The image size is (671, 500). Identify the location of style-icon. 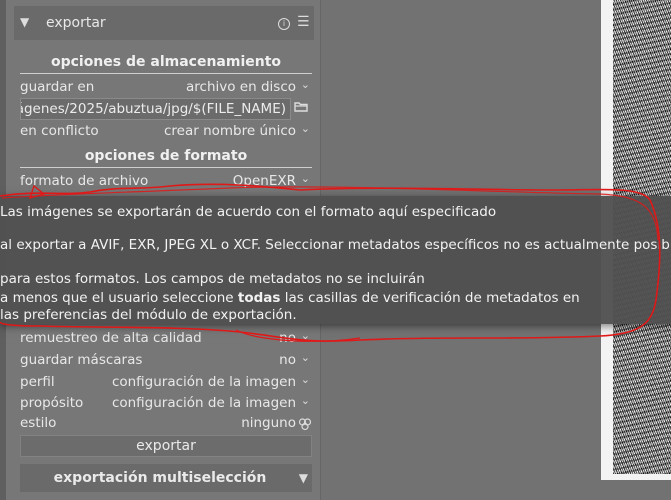
(305, 424).